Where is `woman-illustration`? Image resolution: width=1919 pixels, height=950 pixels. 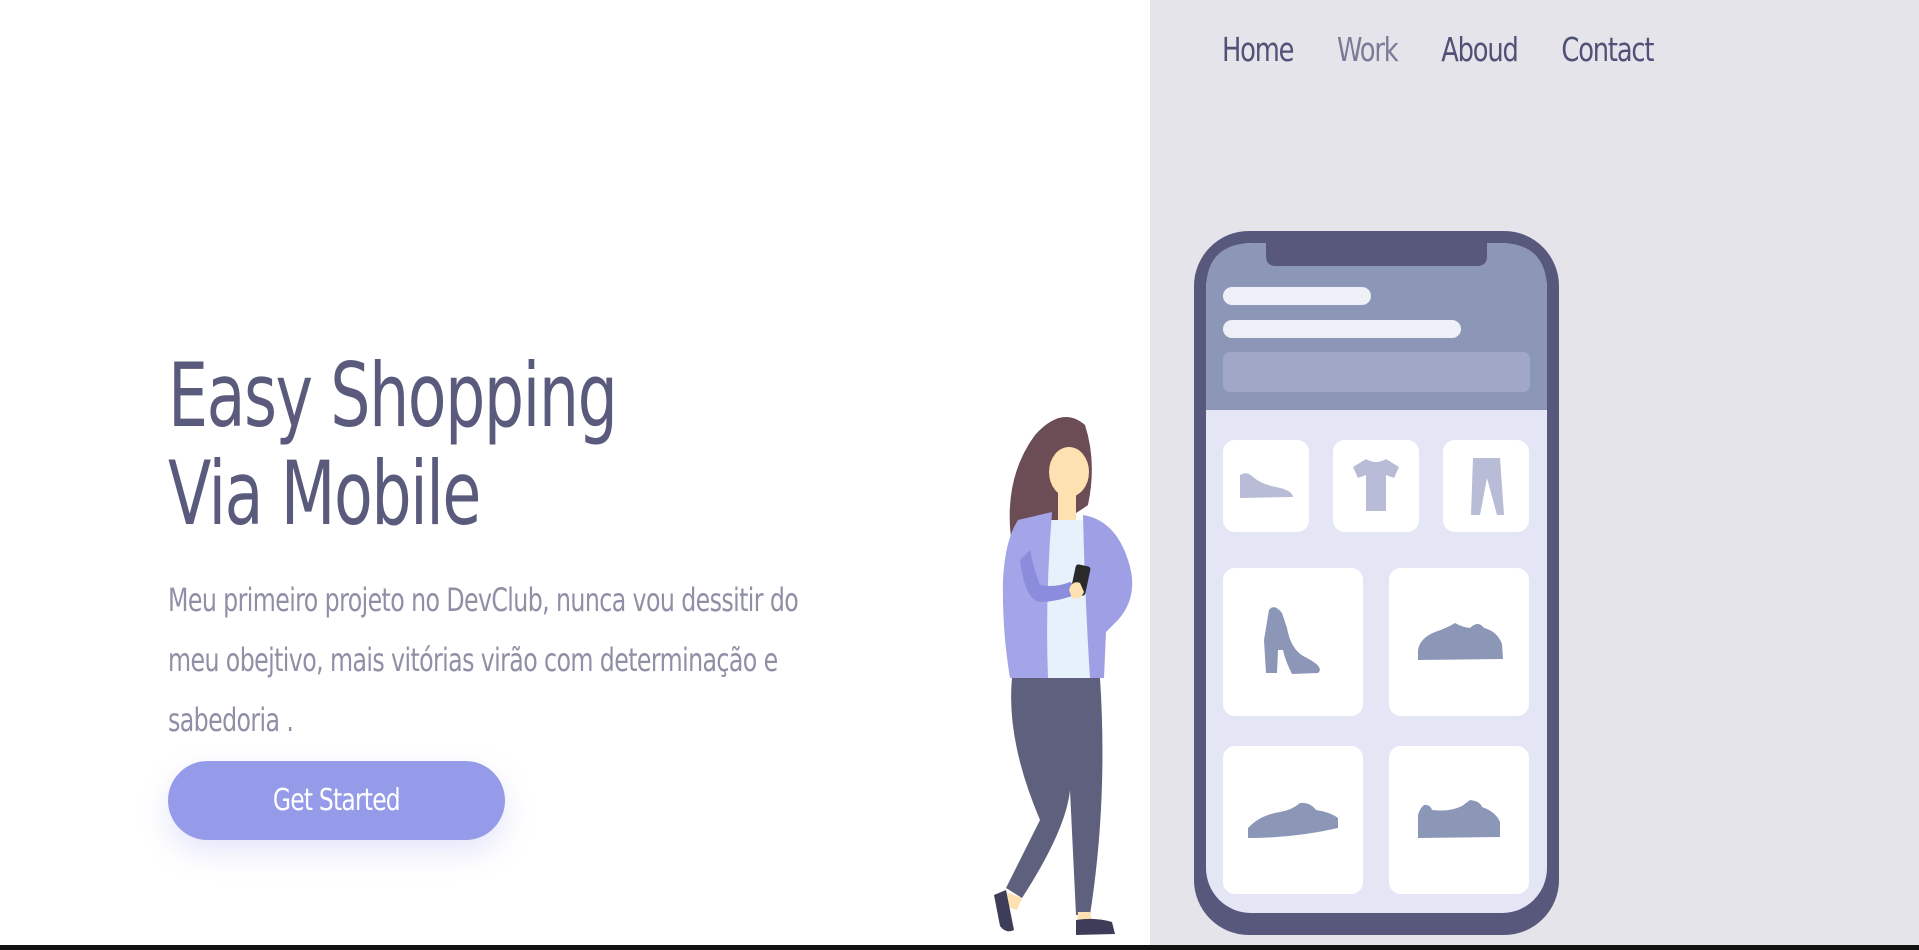
woman-illustration is located at coordinates (1063, 676).